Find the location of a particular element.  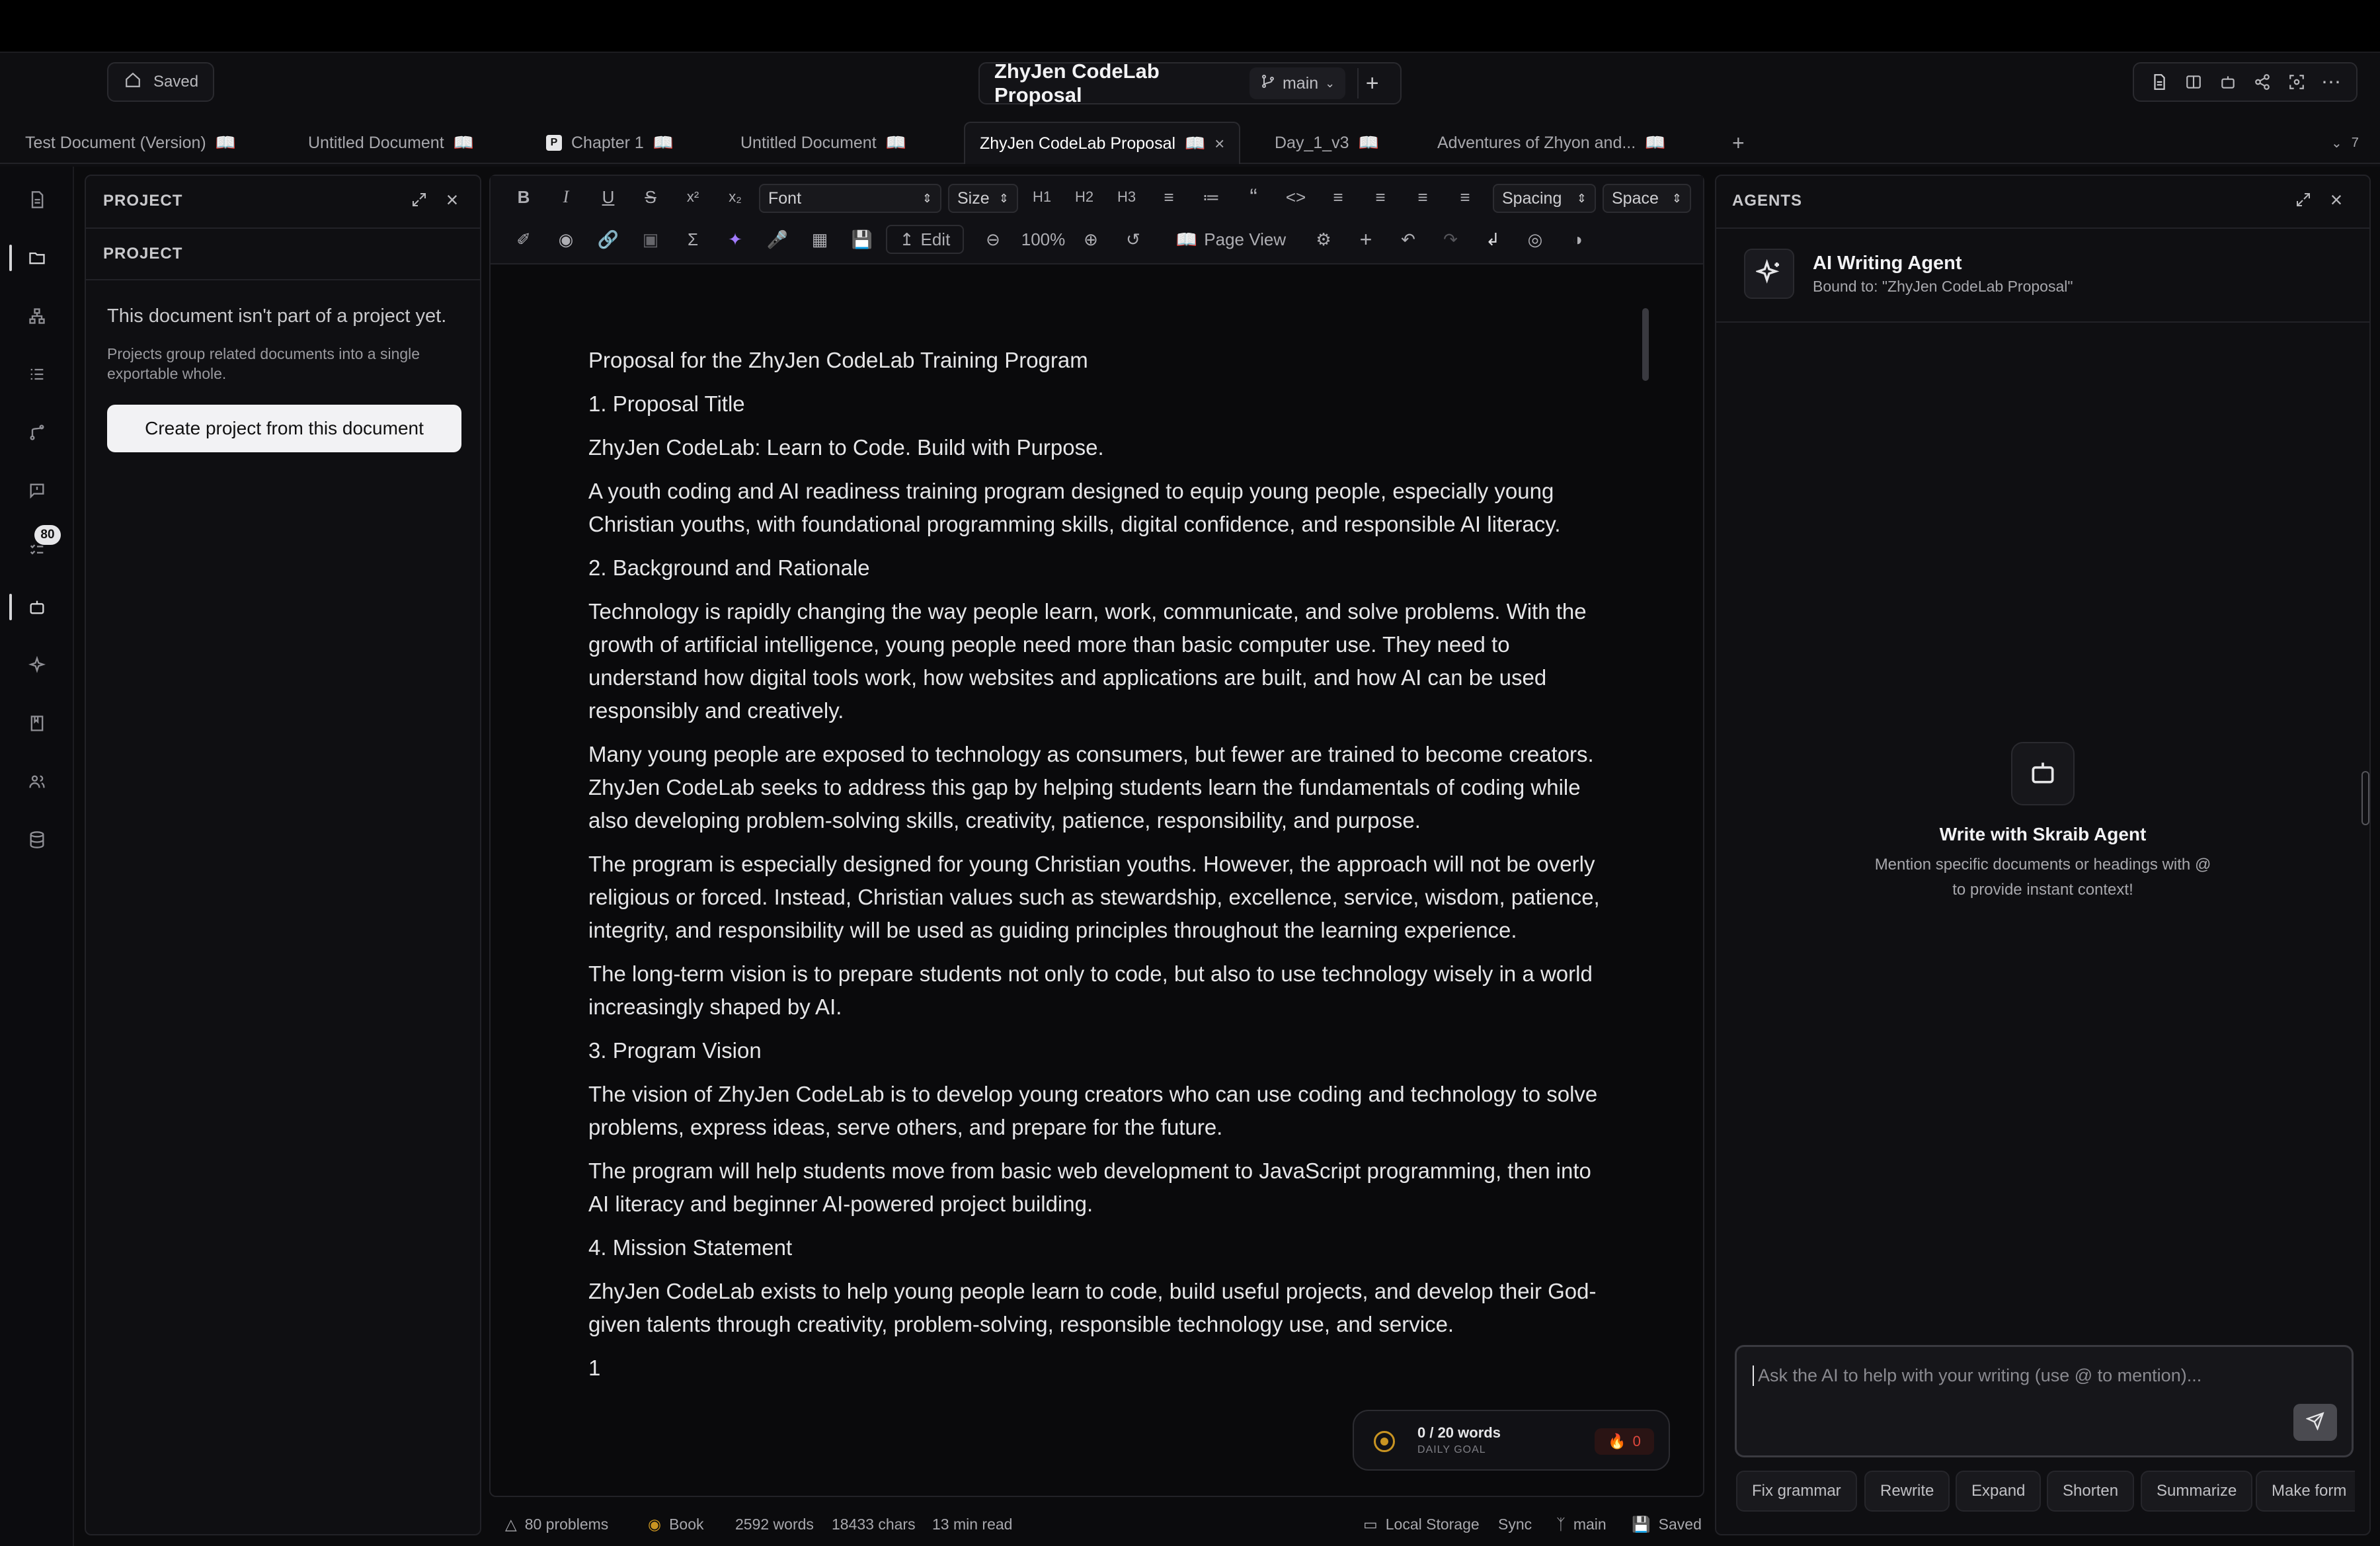

image-icon: ▣ is located at coordinates (650, 239).